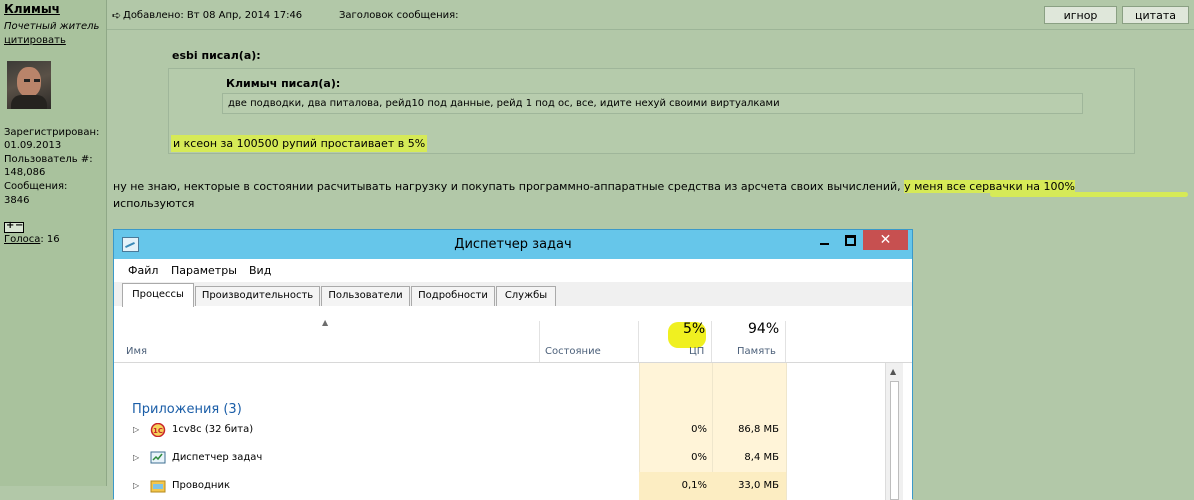 The height and width of the screenshot is (500, 1194). What do you see at coordinates (761, 457) in the screenshot?
I see `process-memory: 8,4 МБ` at bounding box center [761, 457].